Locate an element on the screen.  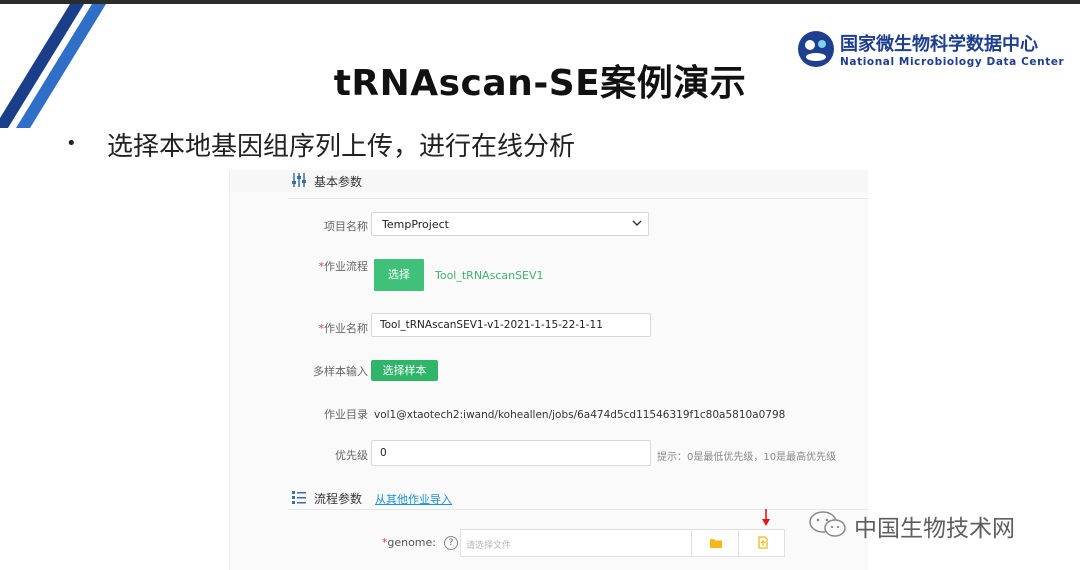
basic-params-title: 基本参数 is located at coordinates (338, 182).